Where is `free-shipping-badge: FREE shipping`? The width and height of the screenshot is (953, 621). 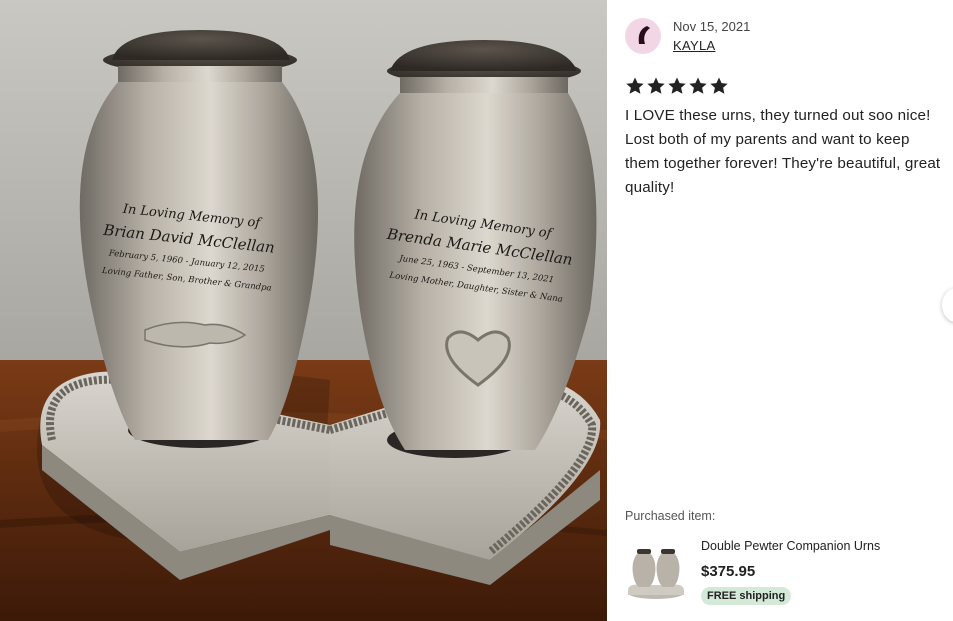 free-shipping-badge: FREE shipping is located at coordinates (746, 596).